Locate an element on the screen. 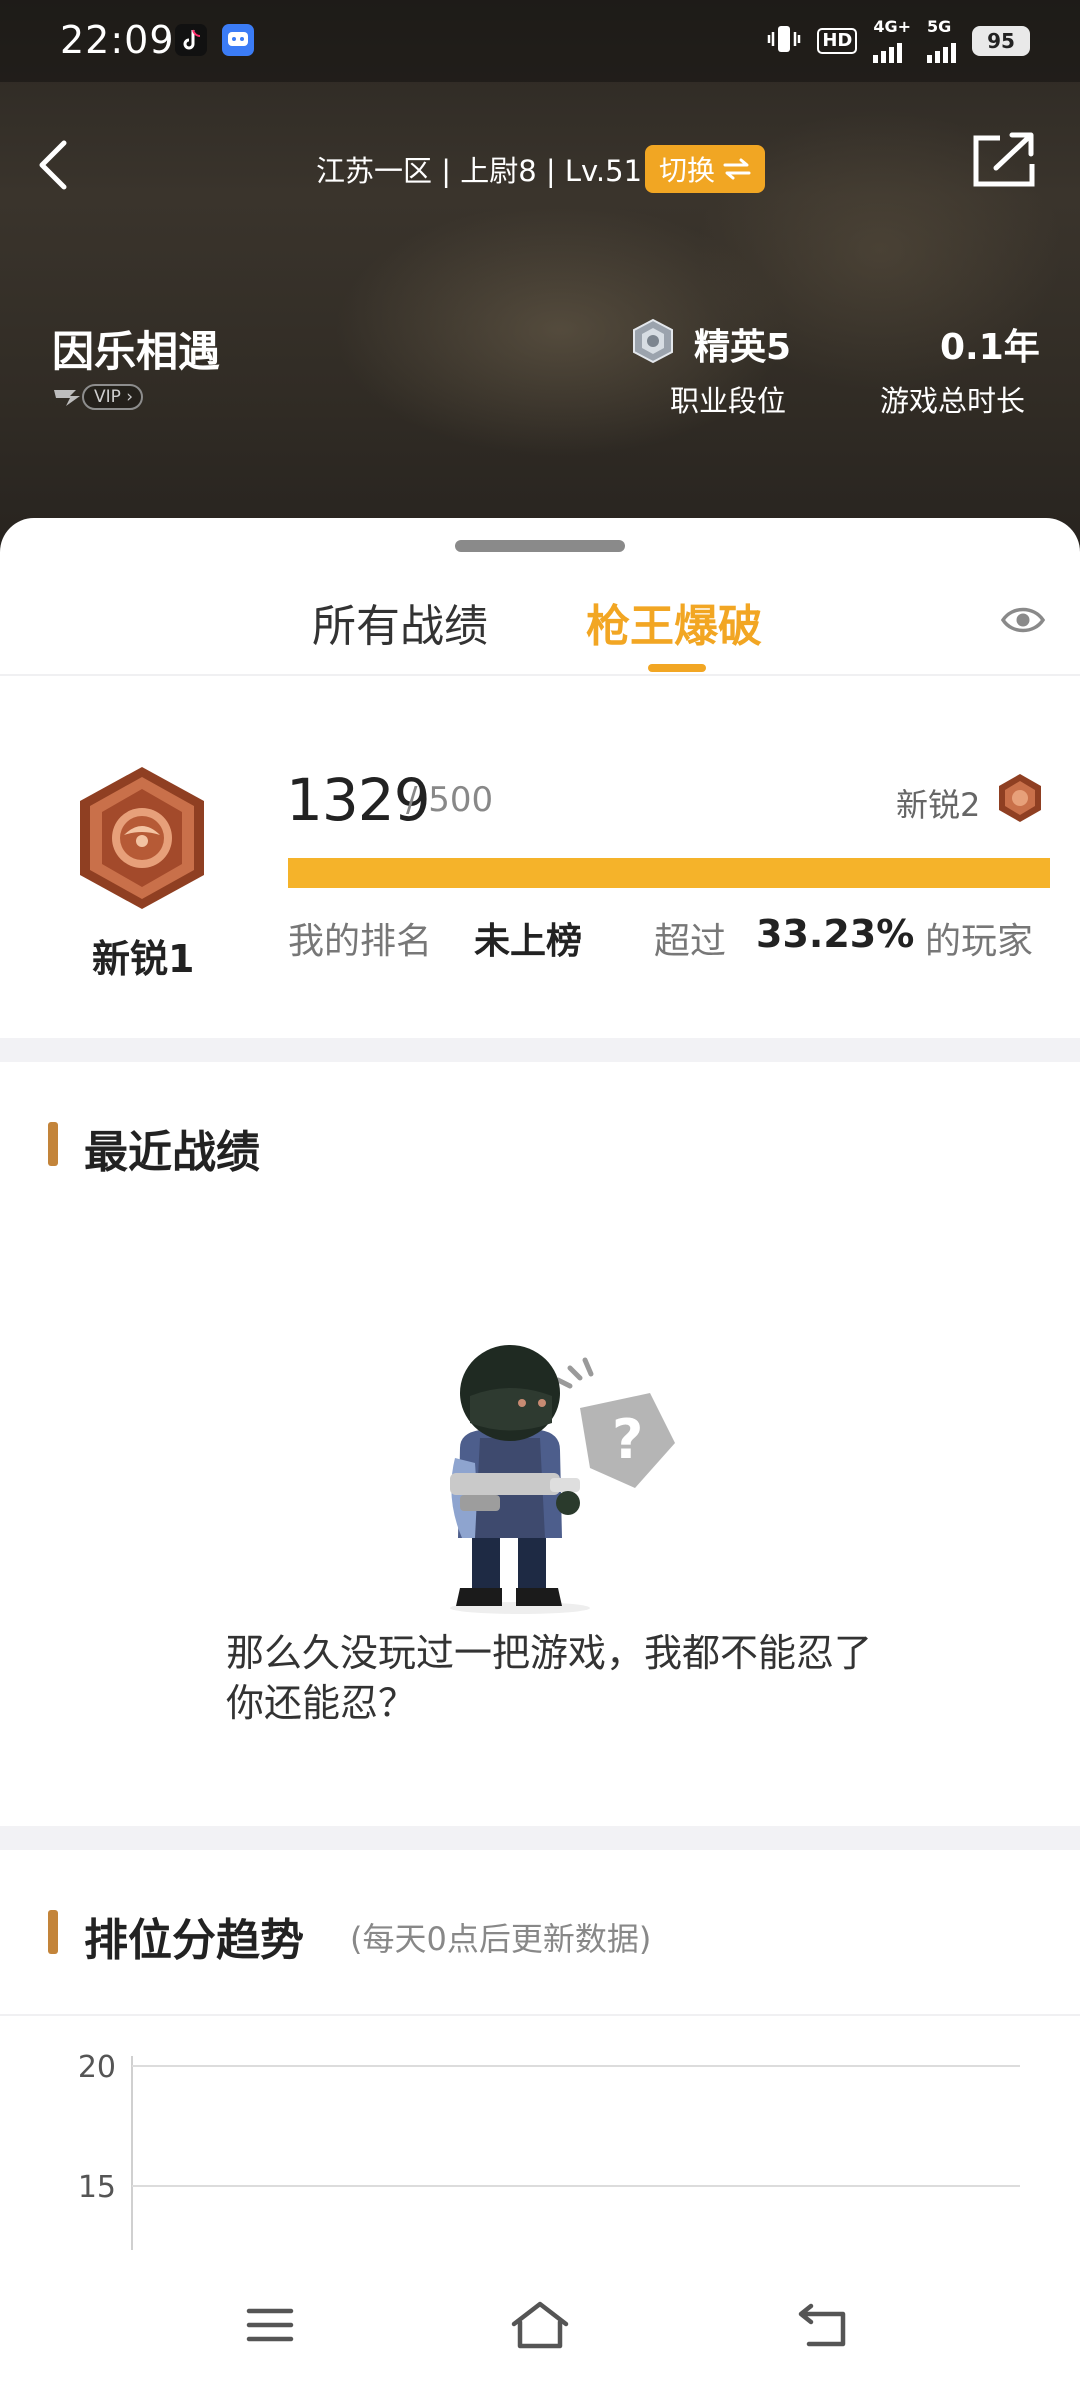 The height and width of the screenshot is (2400, 1080). play-time-value: 0.1年 is located at coordinates (990, 347).